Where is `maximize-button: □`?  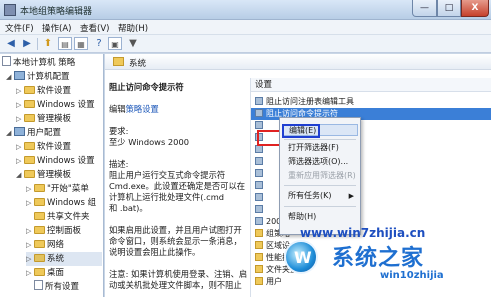 maximize-button: □ is located at coordinates (449, 8).